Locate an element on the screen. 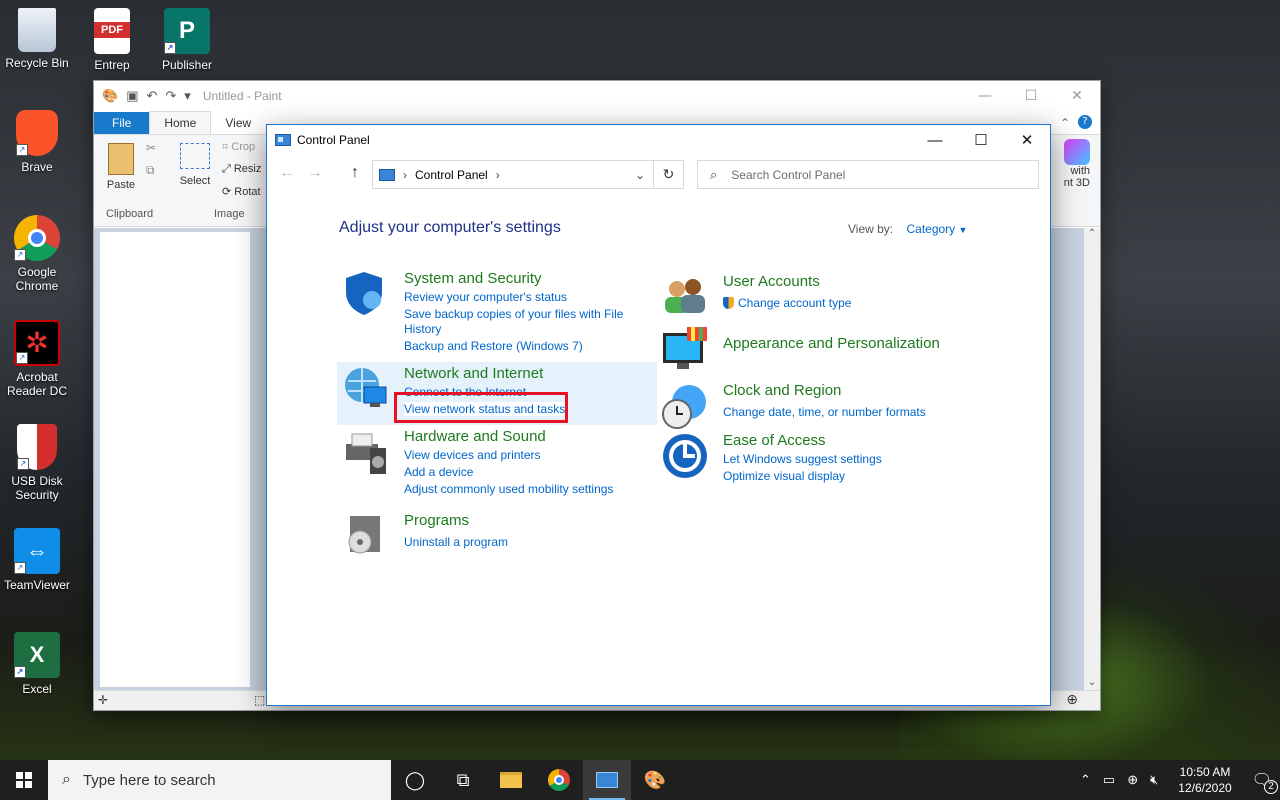 The width and height of the screenshot is (1280, 800). category-title: Appearance and Personalization is located at coordinates (831, 343).